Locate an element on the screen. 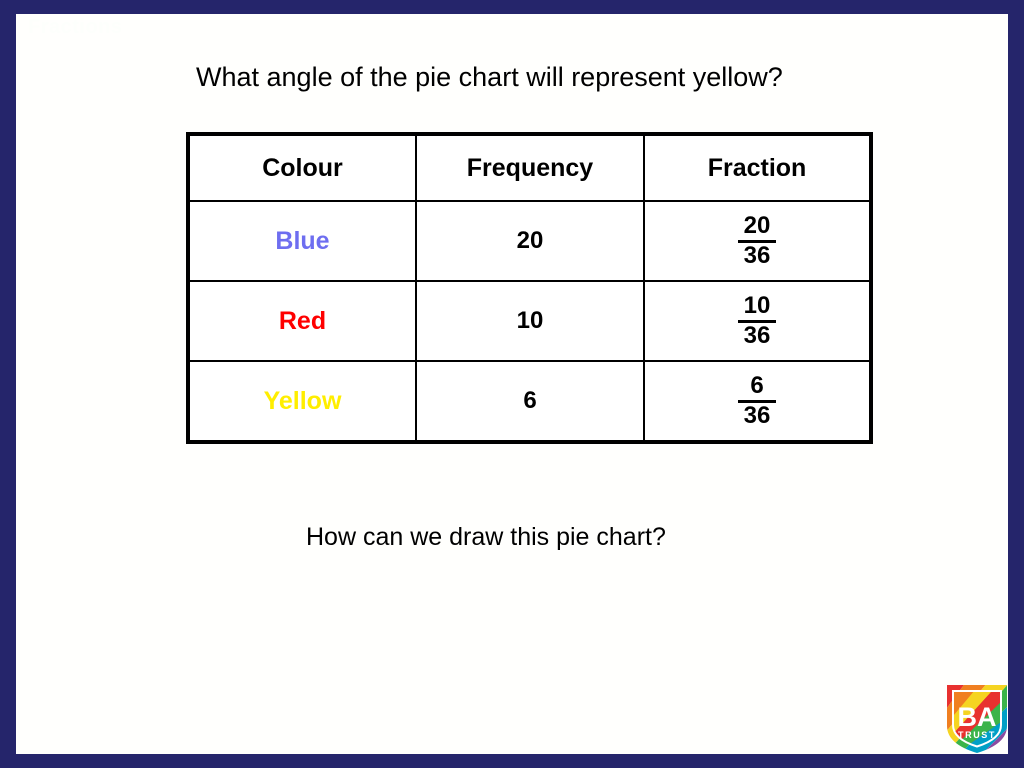 The width and height of the screenshot is (1024, 768). cell-fraction-red: 10 36 is located at coordinates (757, 321).